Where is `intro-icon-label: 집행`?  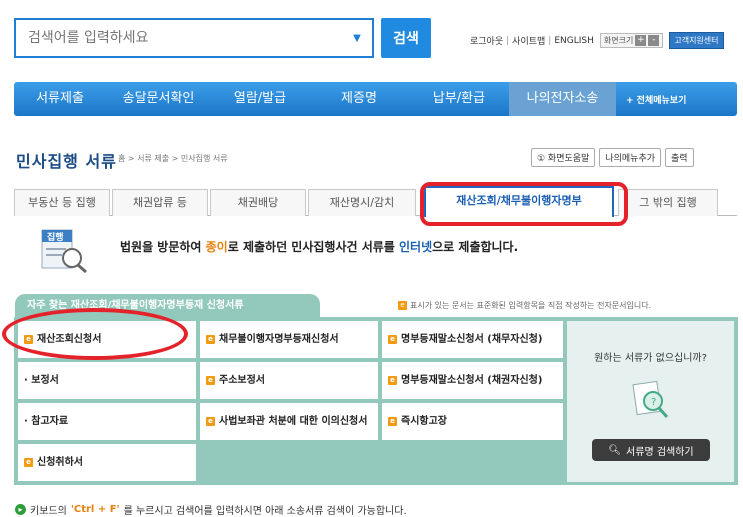
intro-icon-label: 집행 is located at coordinates (55, 238).